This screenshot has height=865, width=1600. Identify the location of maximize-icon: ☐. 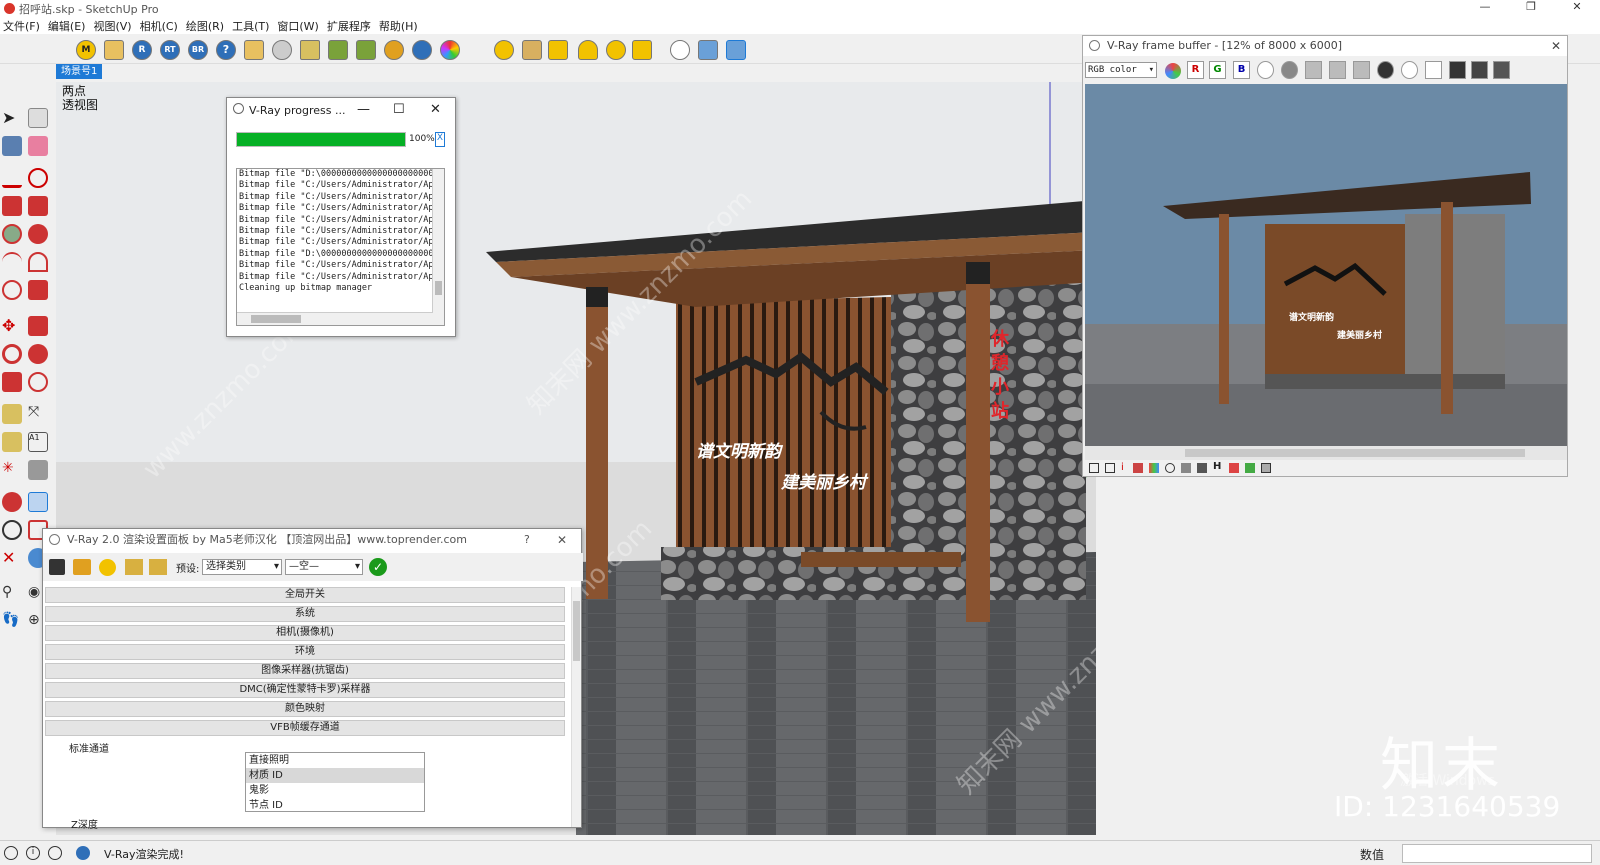
(399, 109).